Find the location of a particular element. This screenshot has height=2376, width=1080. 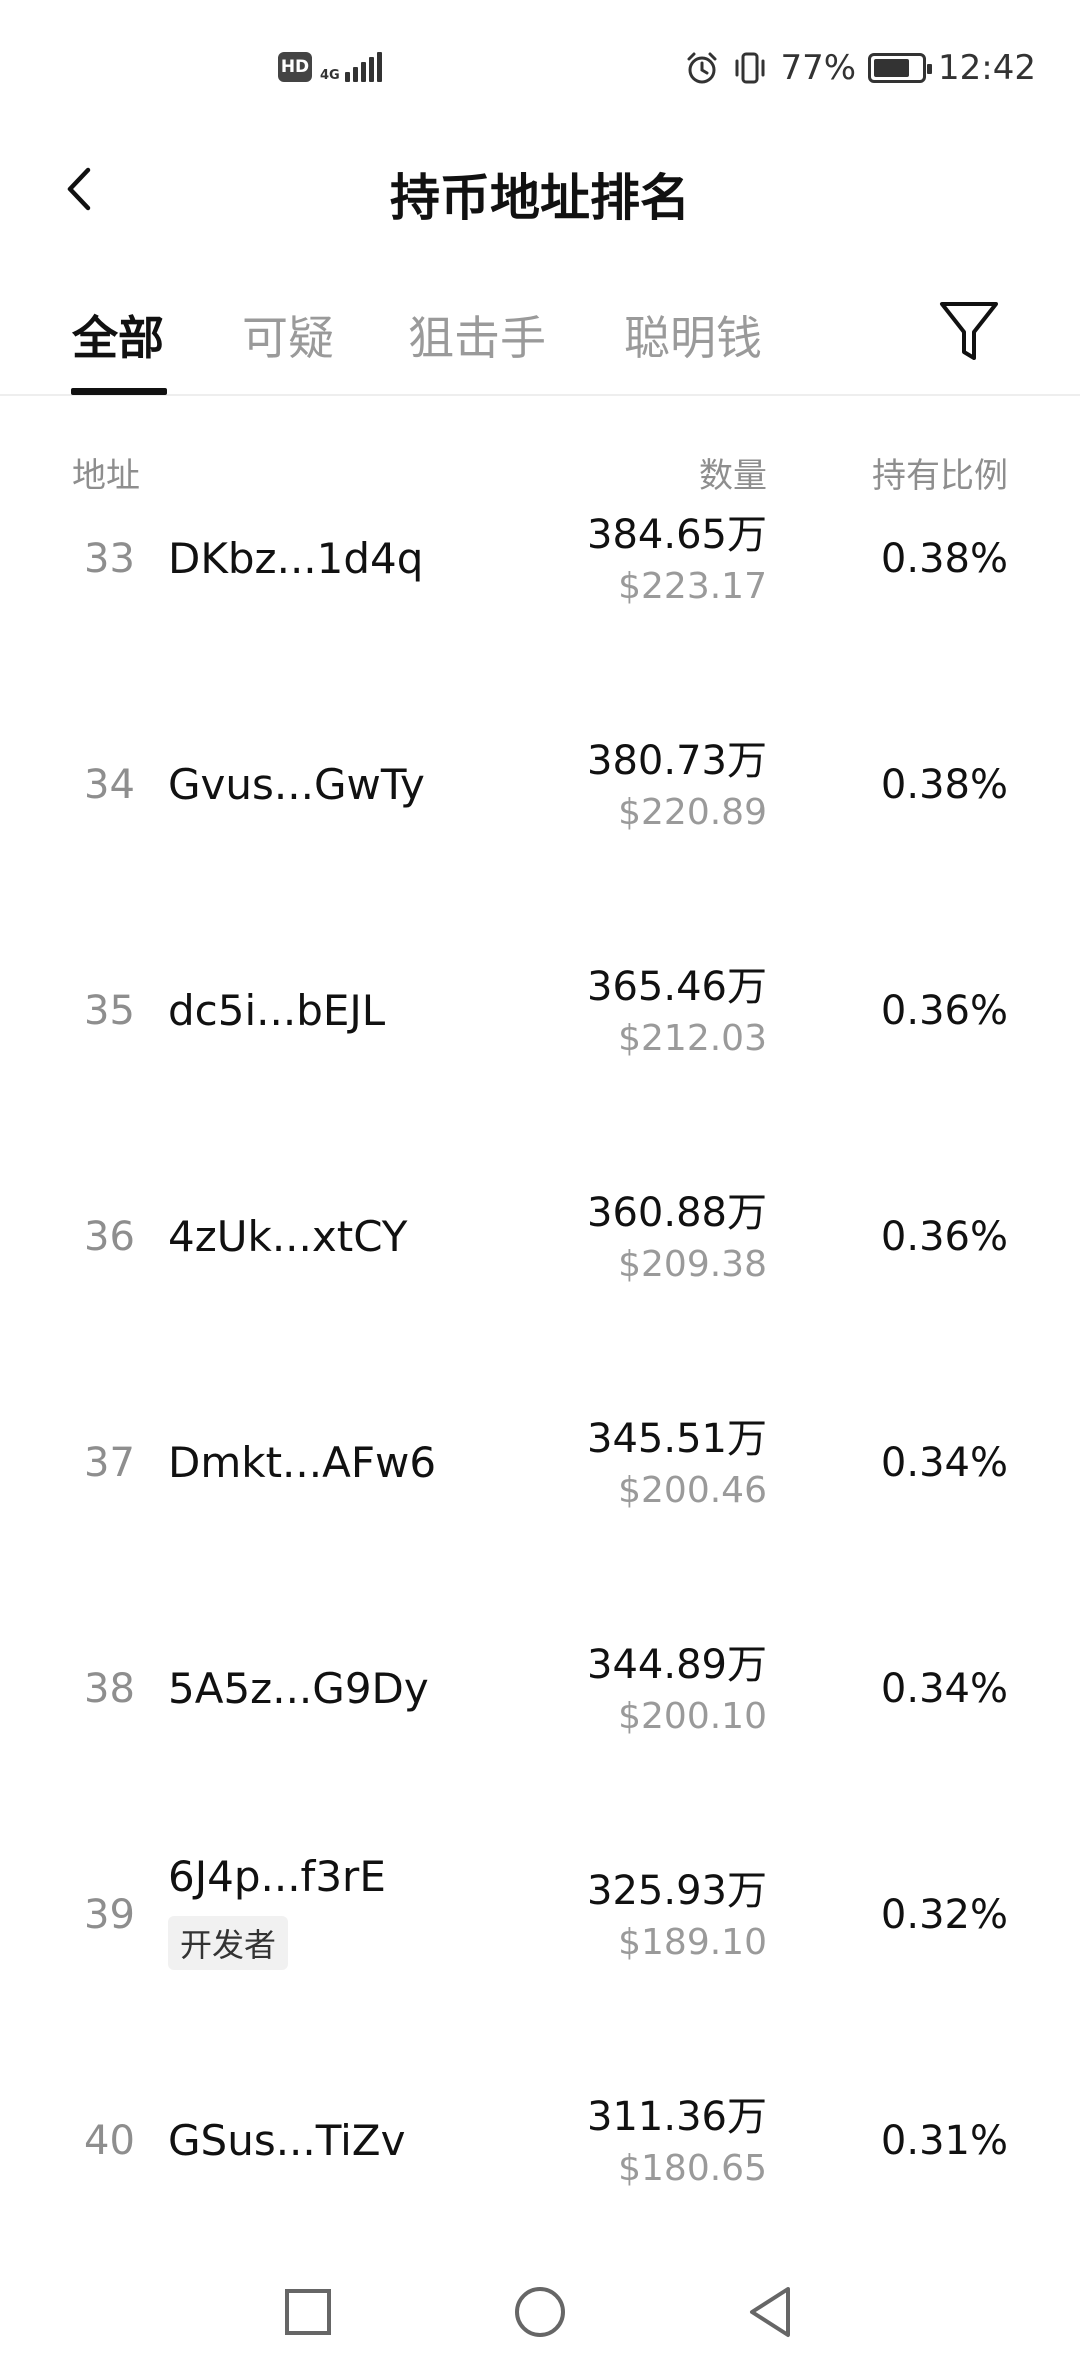

square-icon is located at coordinates (308, 2312).